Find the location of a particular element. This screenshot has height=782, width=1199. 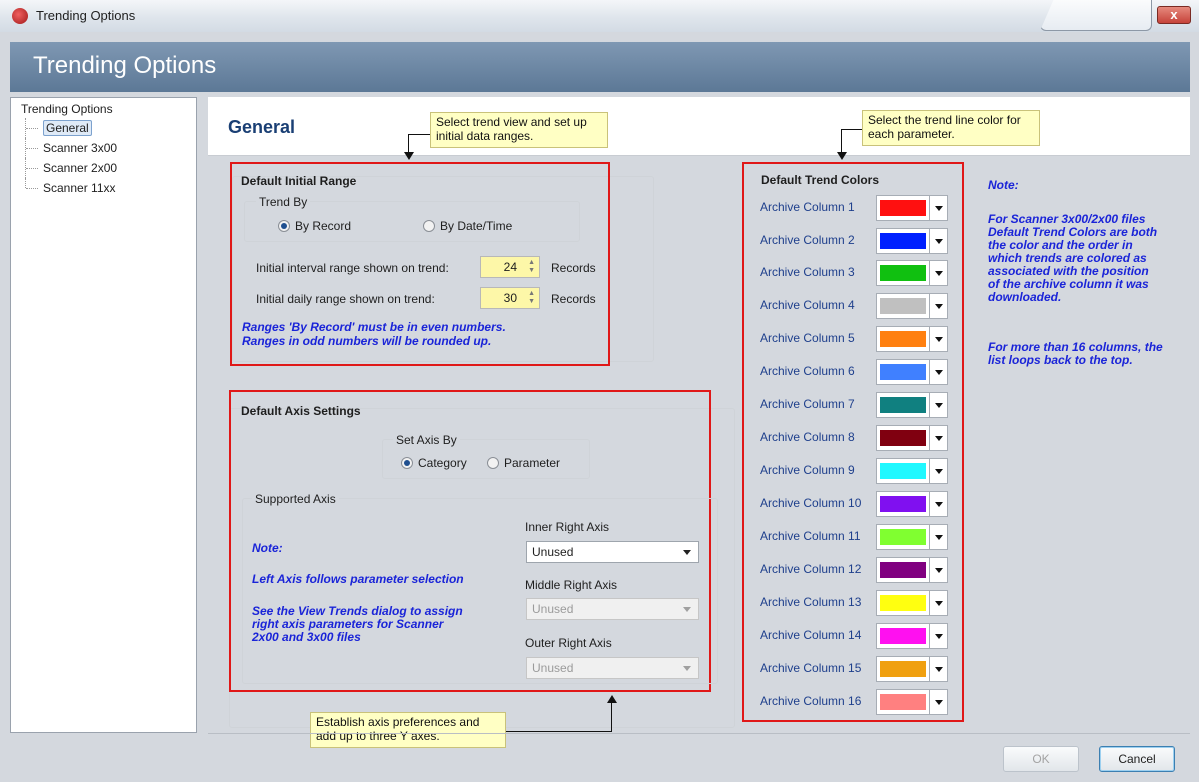

interval-value: 24 is located at coordinates (510, 267).